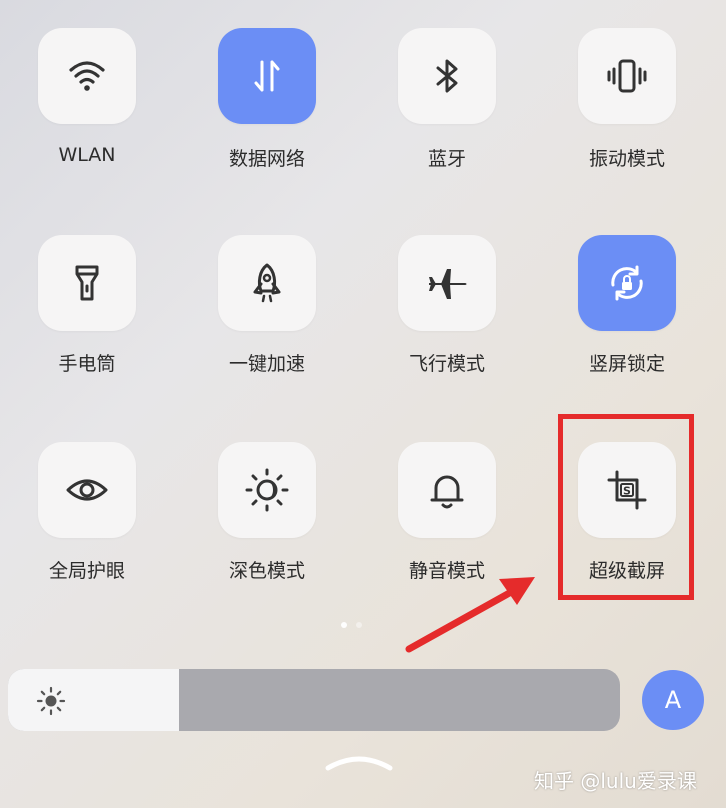 This screenshot has height=808, width=726. I want to click on dark-mode-icon, so click(267, 490).